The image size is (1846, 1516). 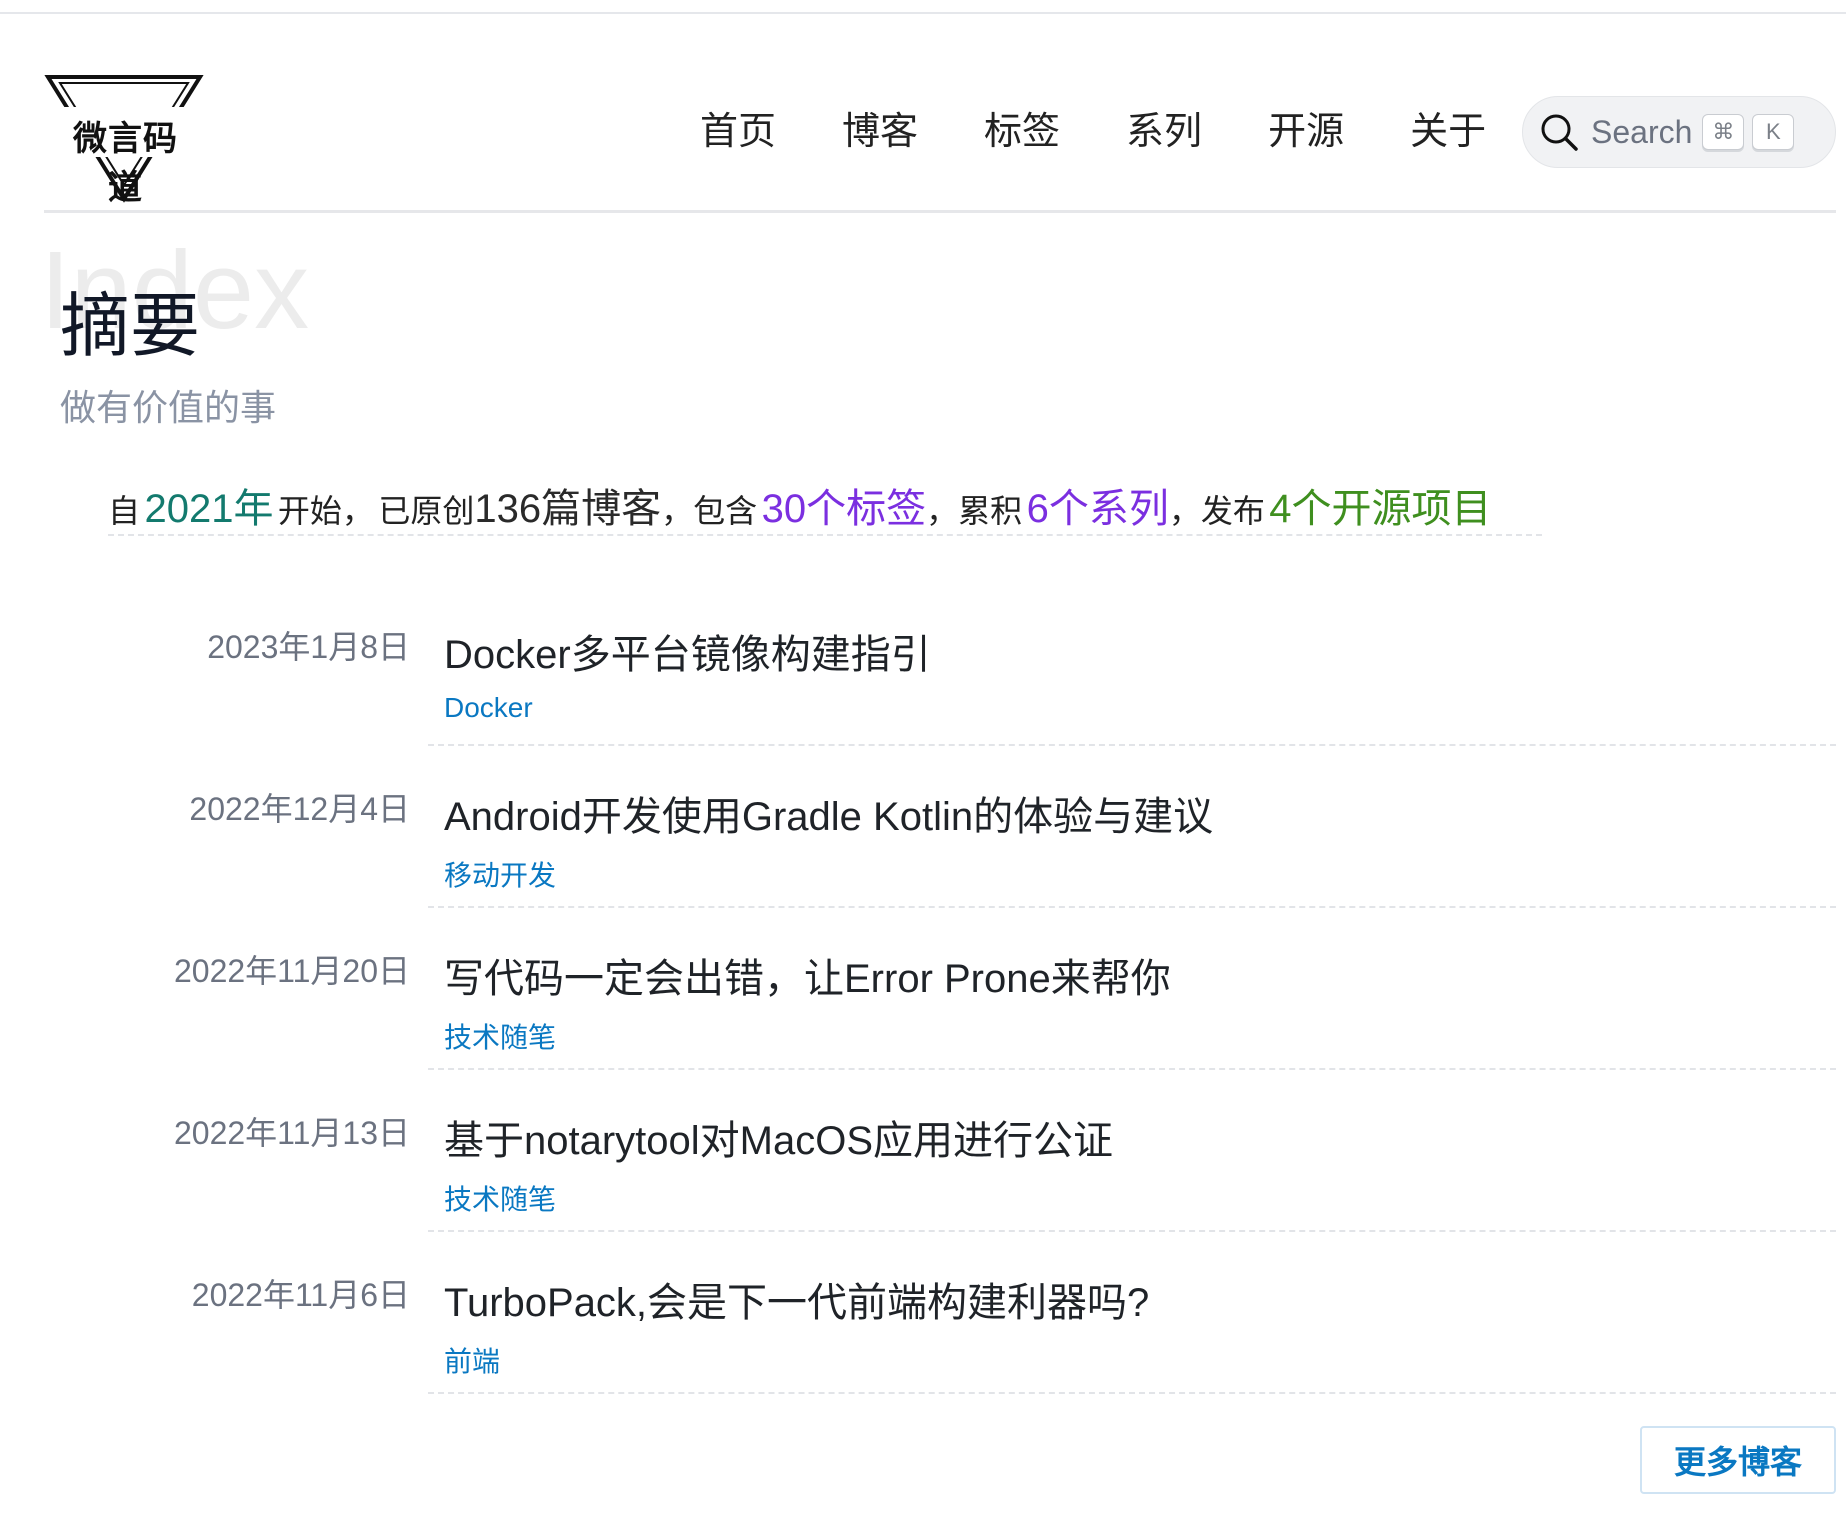 What do you see at coordinates (709, 511) in the screenshot?
I see `stats-text: ，包含` at bounding box center [709, 511].